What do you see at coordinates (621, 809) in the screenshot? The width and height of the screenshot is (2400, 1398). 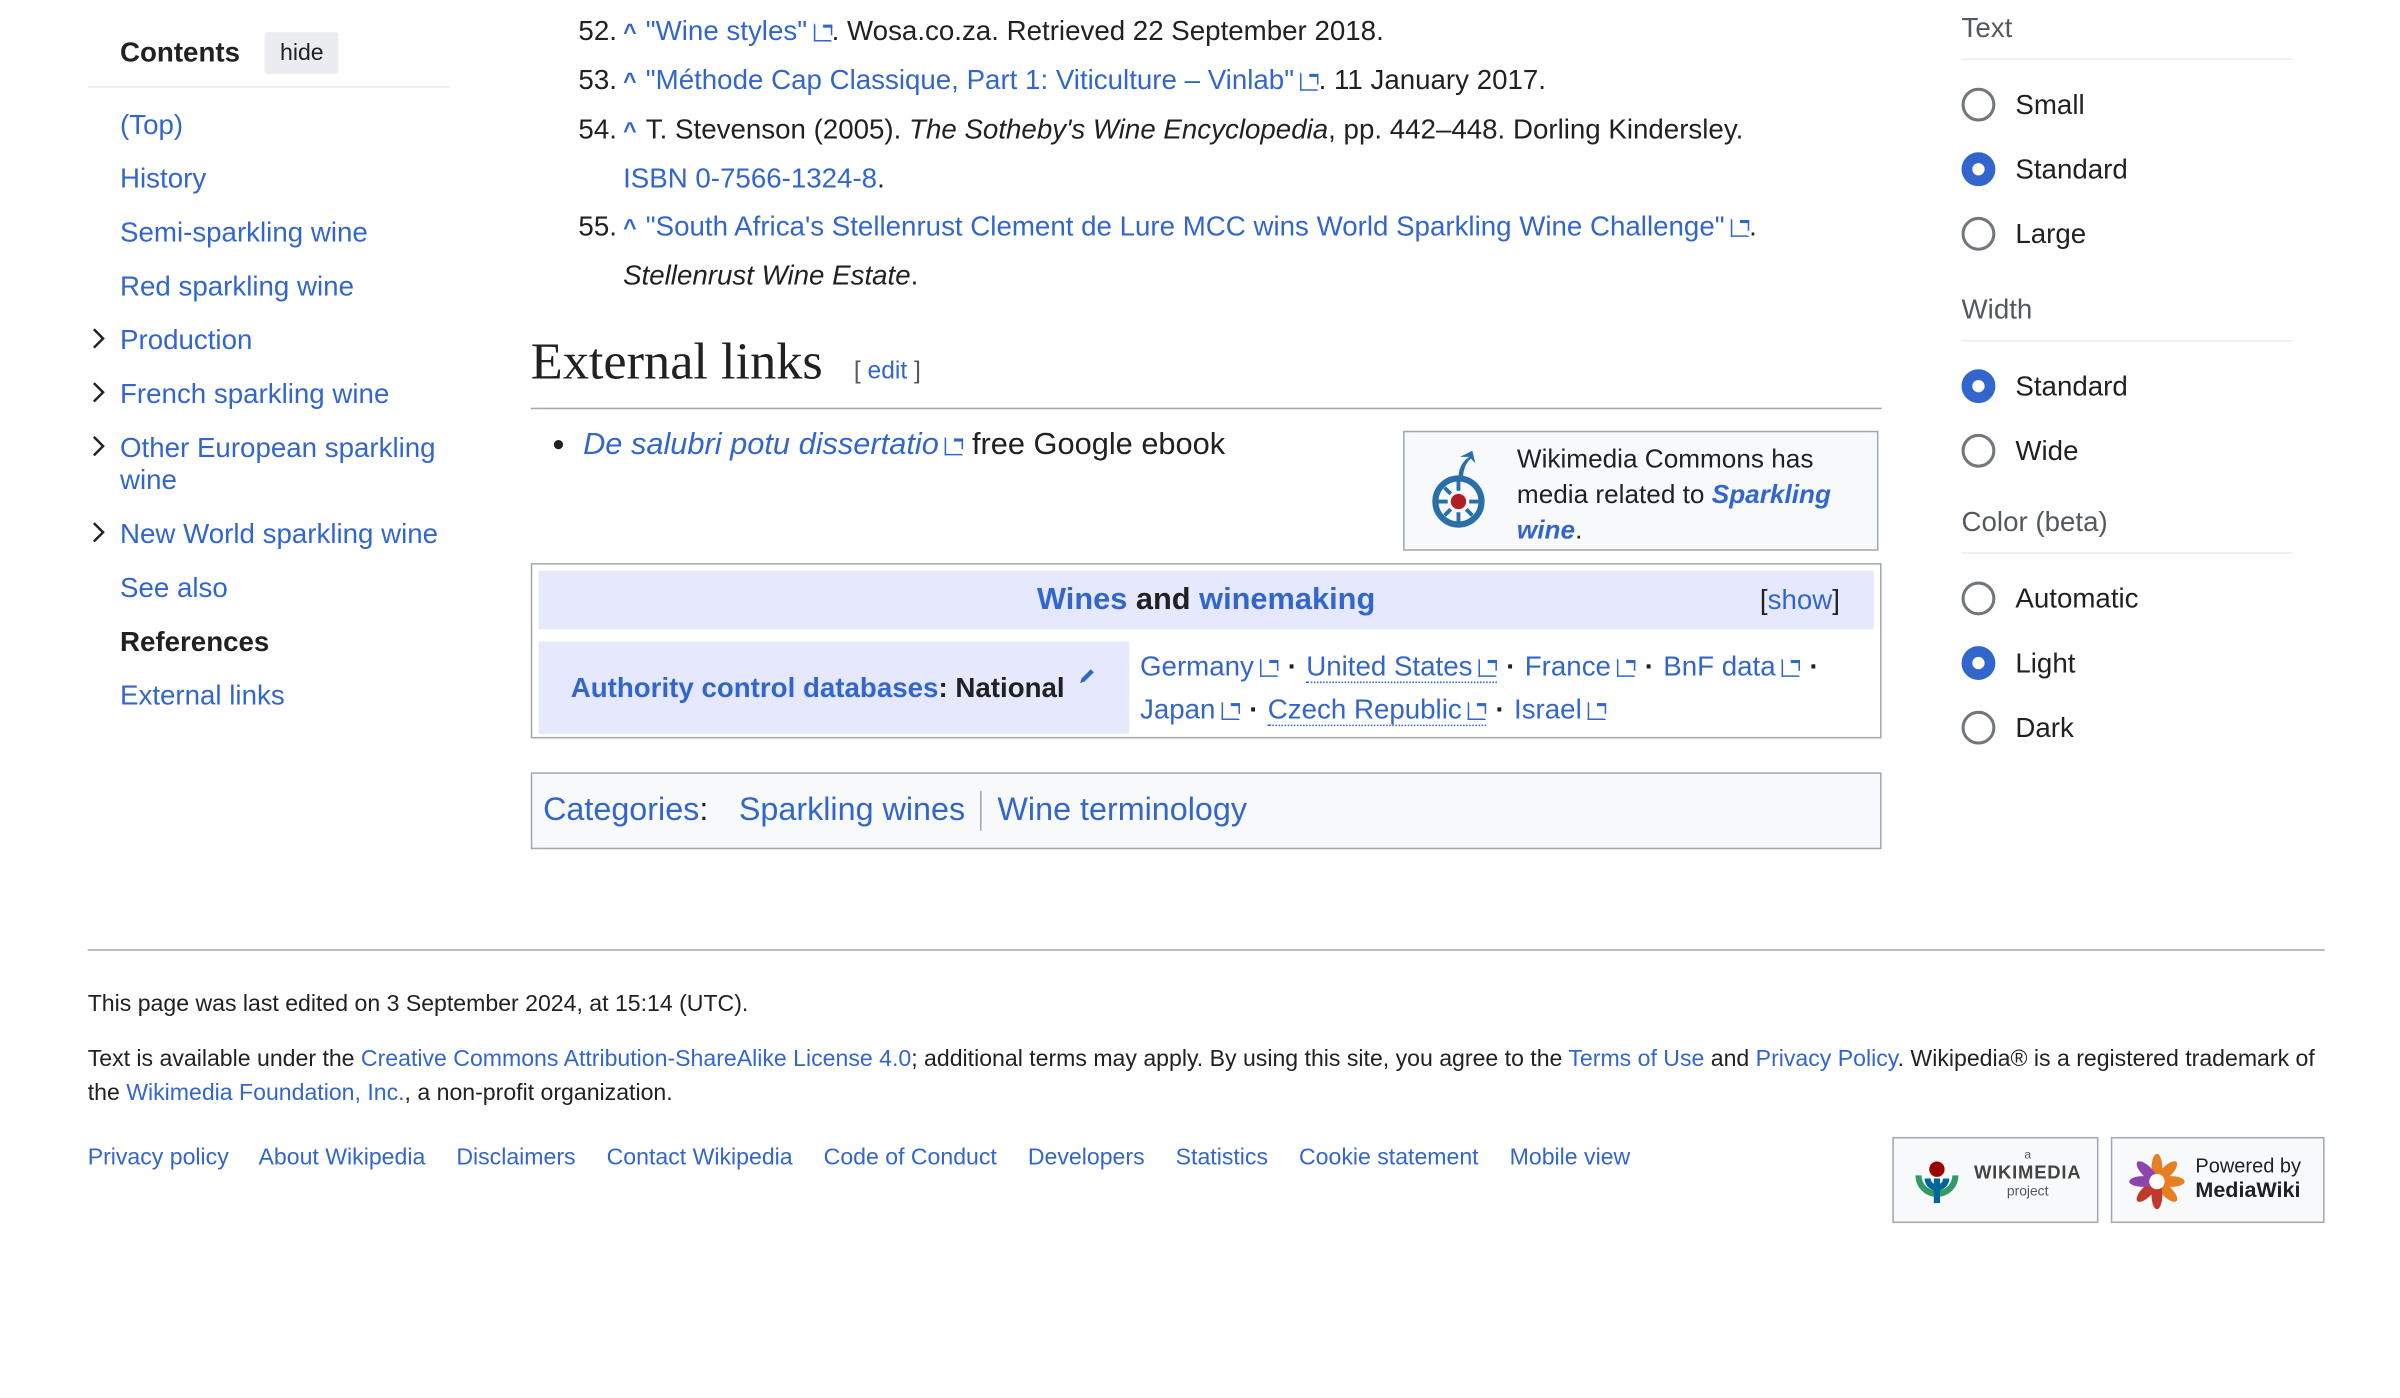 I see `categories-label: Categories` at bounding box center [621, 809].